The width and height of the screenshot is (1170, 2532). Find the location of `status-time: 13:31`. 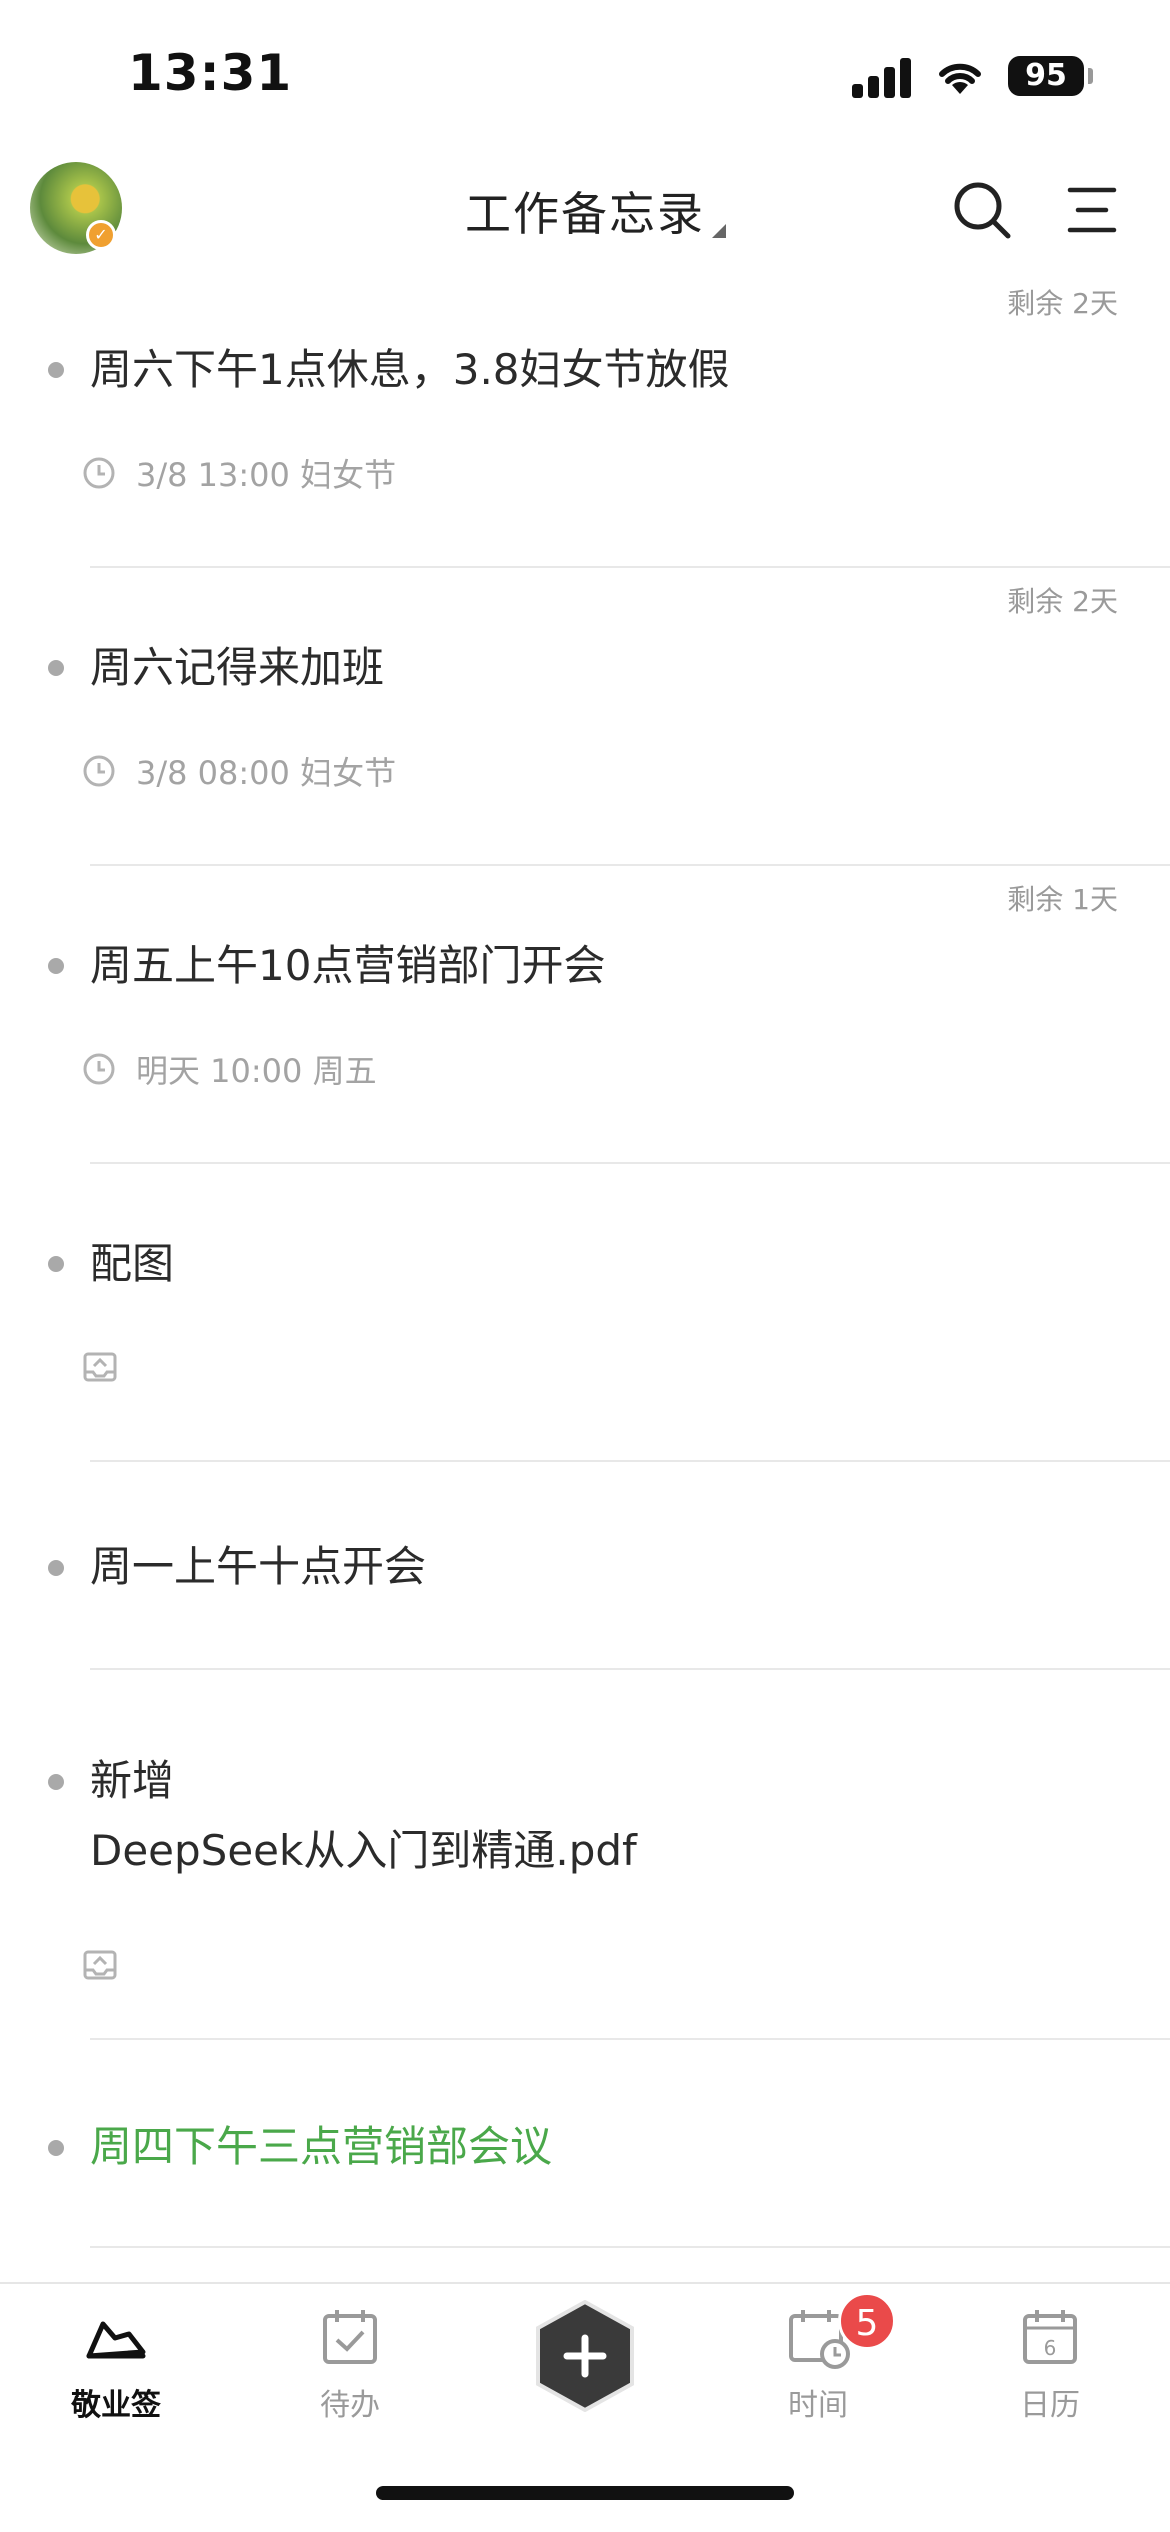

status-time: 13:31 is located at coordinates (210, 73).